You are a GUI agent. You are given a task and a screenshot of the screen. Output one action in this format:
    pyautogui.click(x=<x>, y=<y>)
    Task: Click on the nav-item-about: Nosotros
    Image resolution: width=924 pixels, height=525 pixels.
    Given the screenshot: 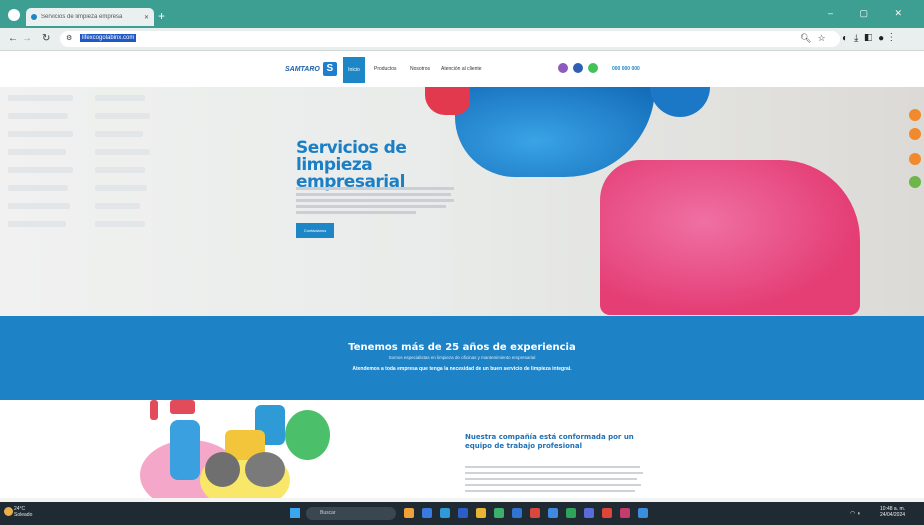 What is the action you would take?
    pyautogui.click(x=420, y=69)
    